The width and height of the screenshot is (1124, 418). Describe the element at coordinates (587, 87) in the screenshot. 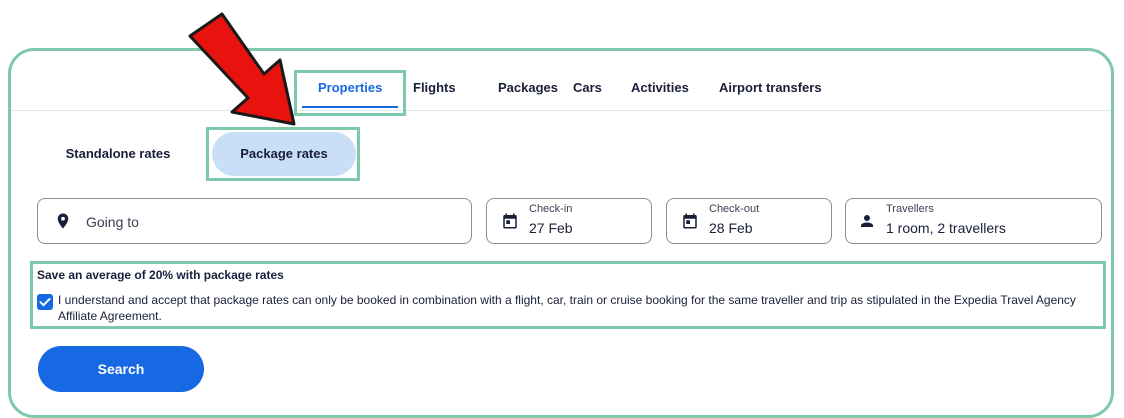

I see `tab-cars: Cars` at that location.